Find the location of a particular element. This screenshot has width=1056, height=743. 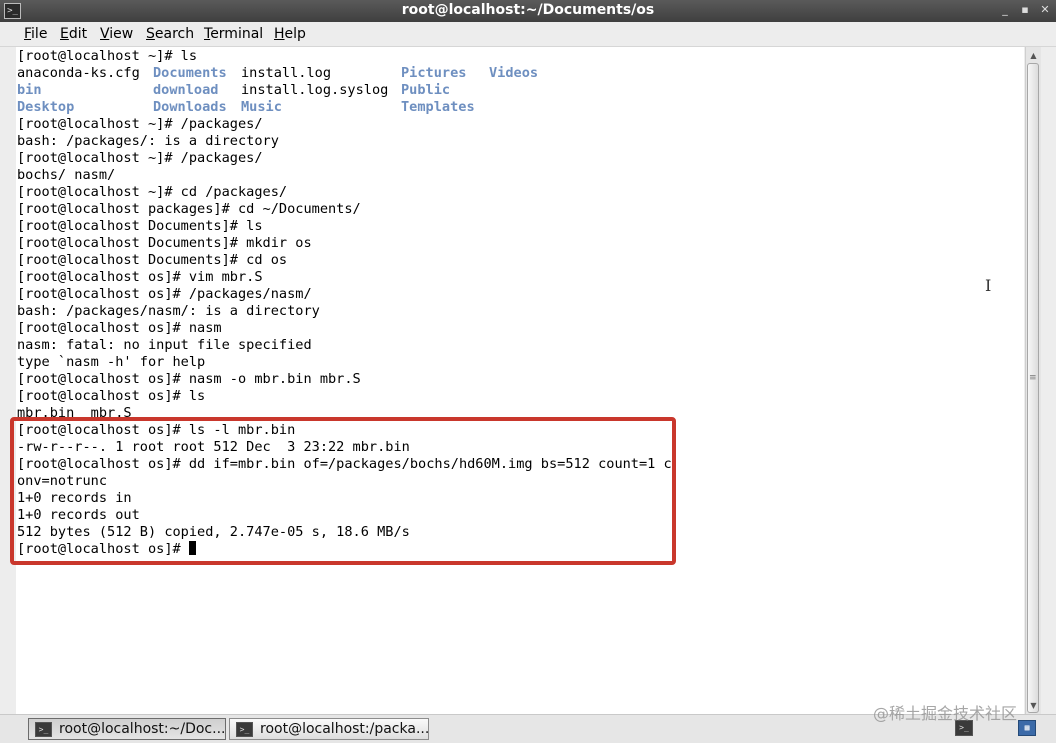

terminal-line: [root@localhost ~]# ls is located at coordinates (107, 56).